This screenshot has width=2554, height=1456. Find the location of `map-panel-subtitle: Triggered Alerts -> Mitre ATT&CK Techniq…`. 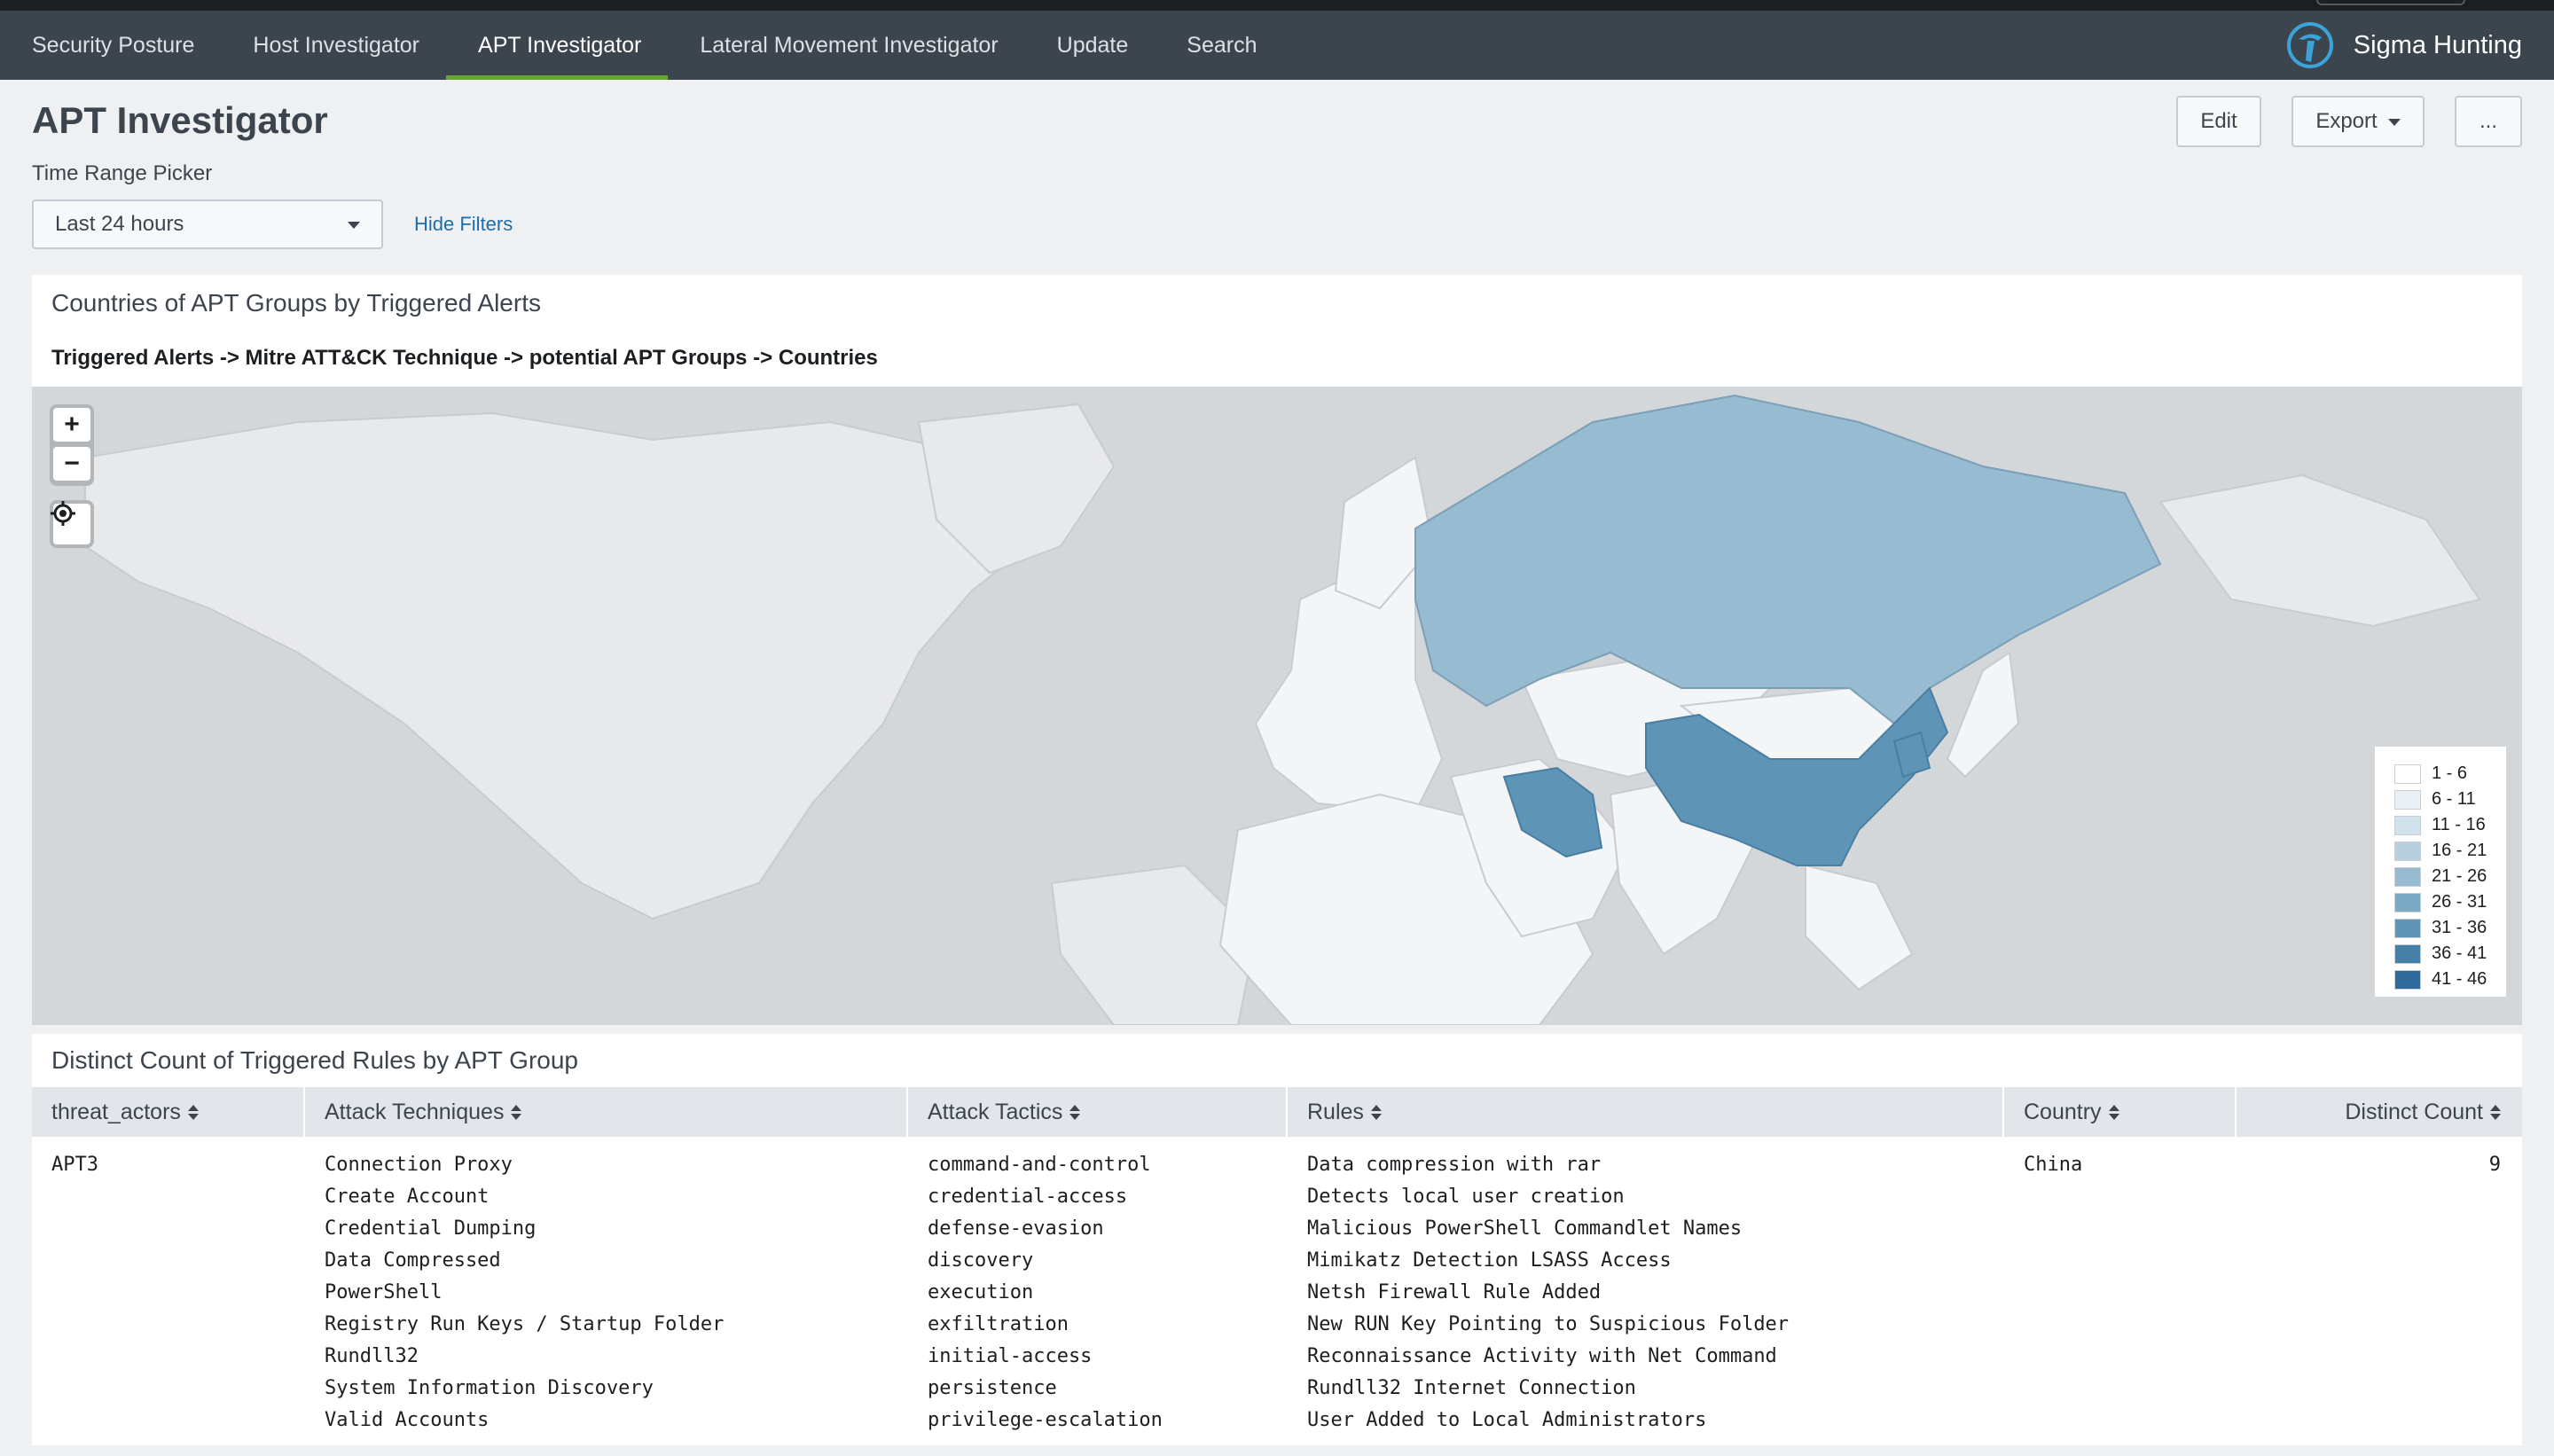

map-panel-subtitle: Triggered Alerts -> Mitre ATT&CK Techniq… is located at coordinates (464, 358).